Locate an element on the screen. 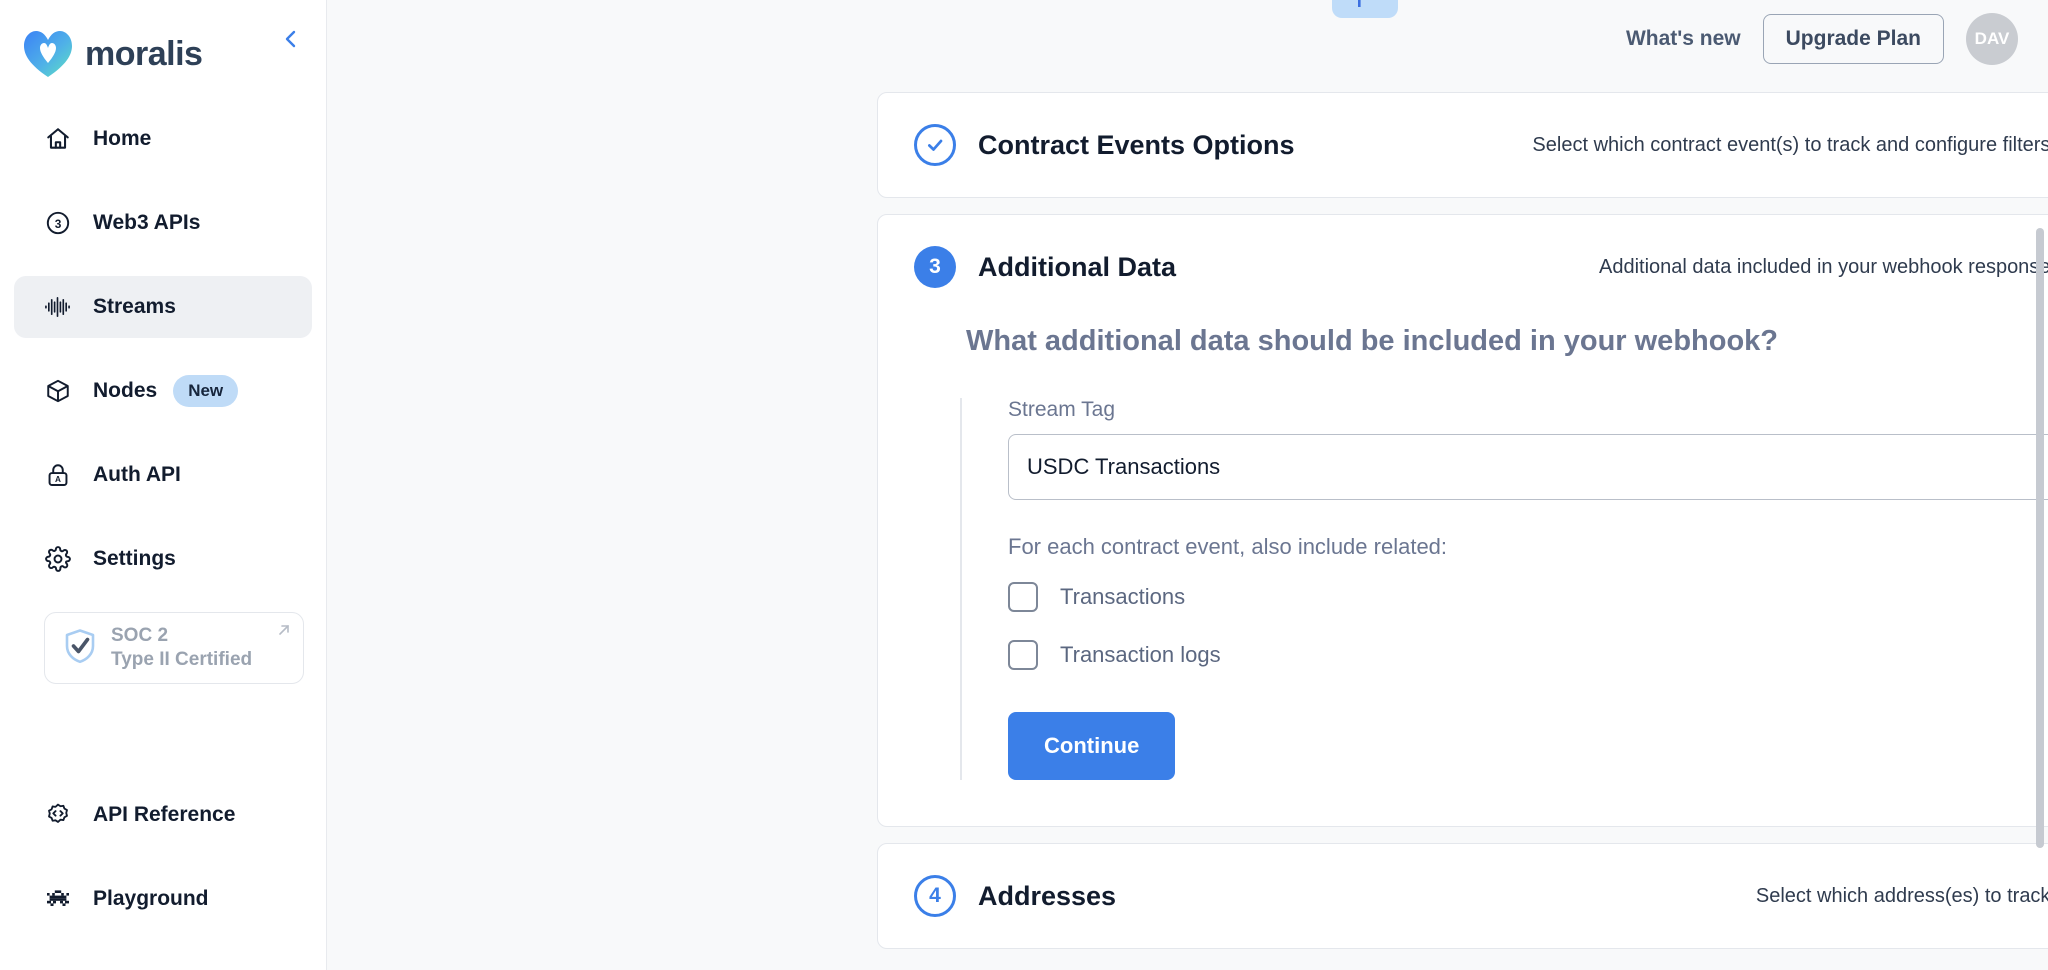 The height and width of the screenshot is (970, 2048). soc2-line2: Type II Certified is located at coordinates (182, 659).